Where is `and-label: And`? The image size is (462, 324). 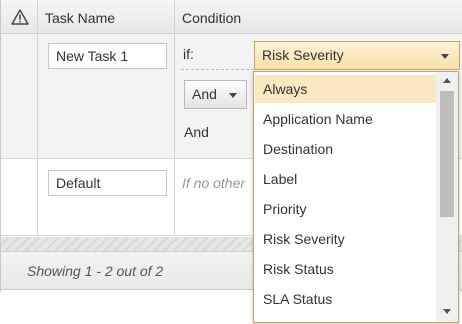
and-label: And is located at coordinates (196, 132).